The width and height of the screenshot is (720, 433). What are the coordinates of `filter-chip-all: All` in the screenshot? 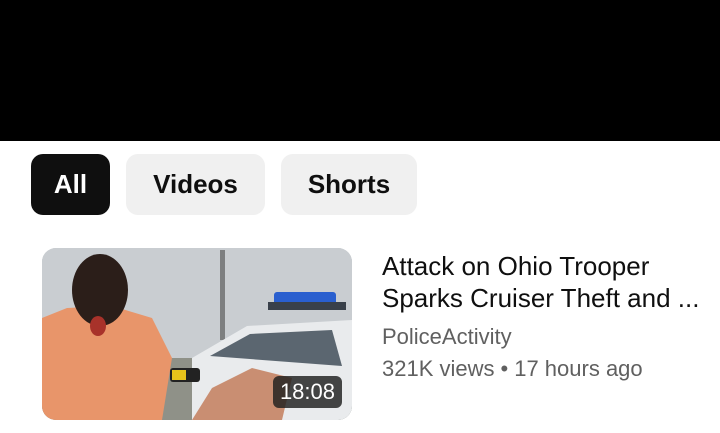 It's located at (70, 184).